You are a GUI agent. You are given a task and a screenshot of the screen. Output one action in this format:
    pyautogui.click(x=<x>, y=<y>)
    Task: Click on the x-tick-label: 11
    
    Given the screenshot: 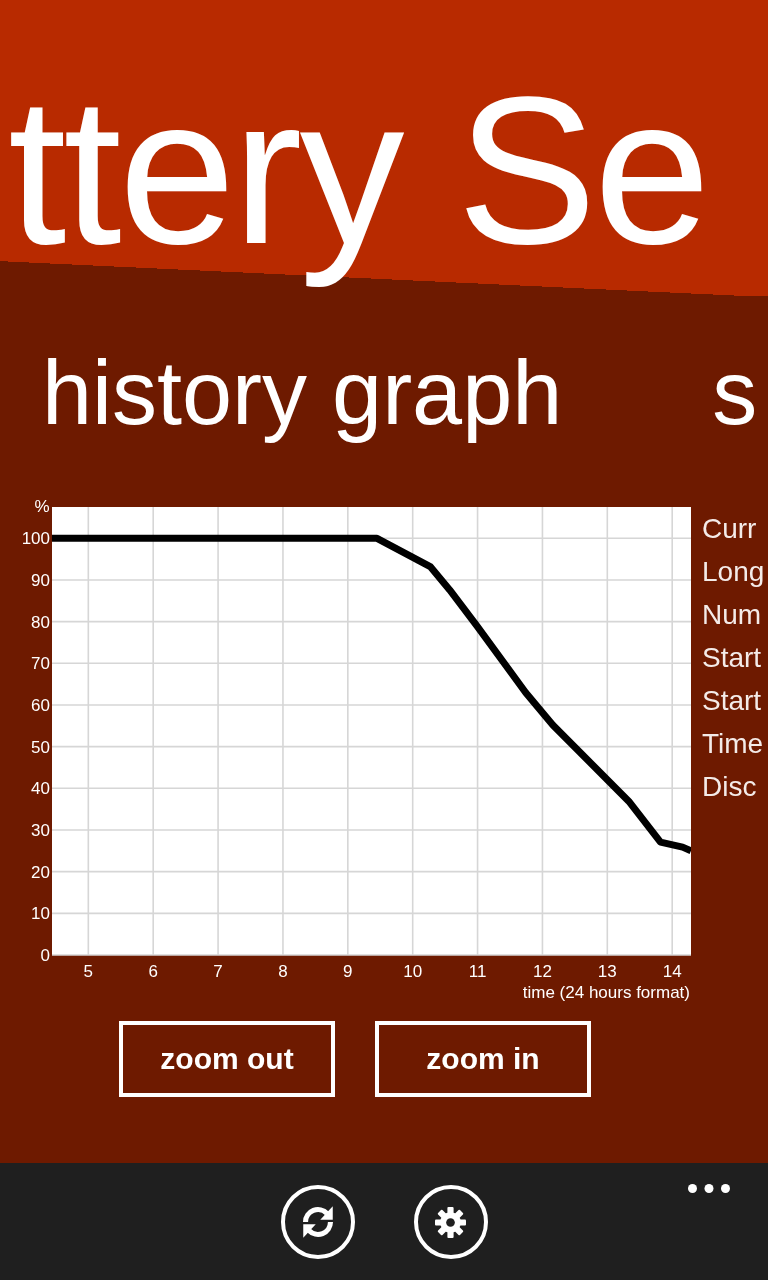 What is the action you would take?
    pyautogui.click(x=477, y=971)
    